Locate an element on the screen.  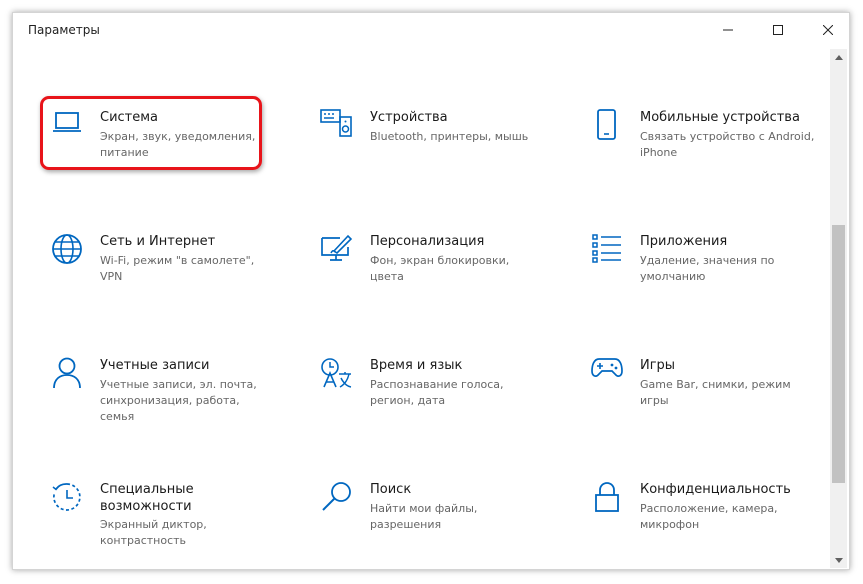
tile-desc-line: регион, дата is located at coordinates (408, 400).